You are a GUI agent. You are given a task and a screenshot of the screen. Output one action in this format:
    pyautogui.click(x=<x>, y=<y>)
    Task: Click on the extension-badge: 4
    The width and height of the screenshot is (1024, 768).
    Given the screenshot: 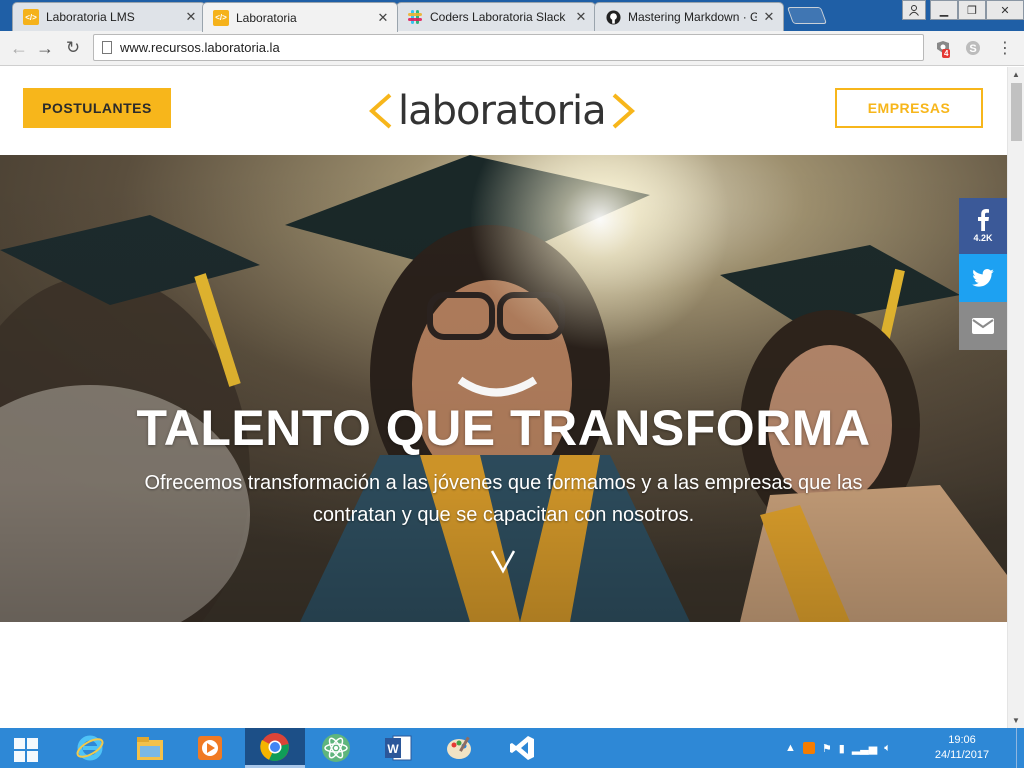 What is the action you would take?
    pyautogui.click(x=946, y=53)
    